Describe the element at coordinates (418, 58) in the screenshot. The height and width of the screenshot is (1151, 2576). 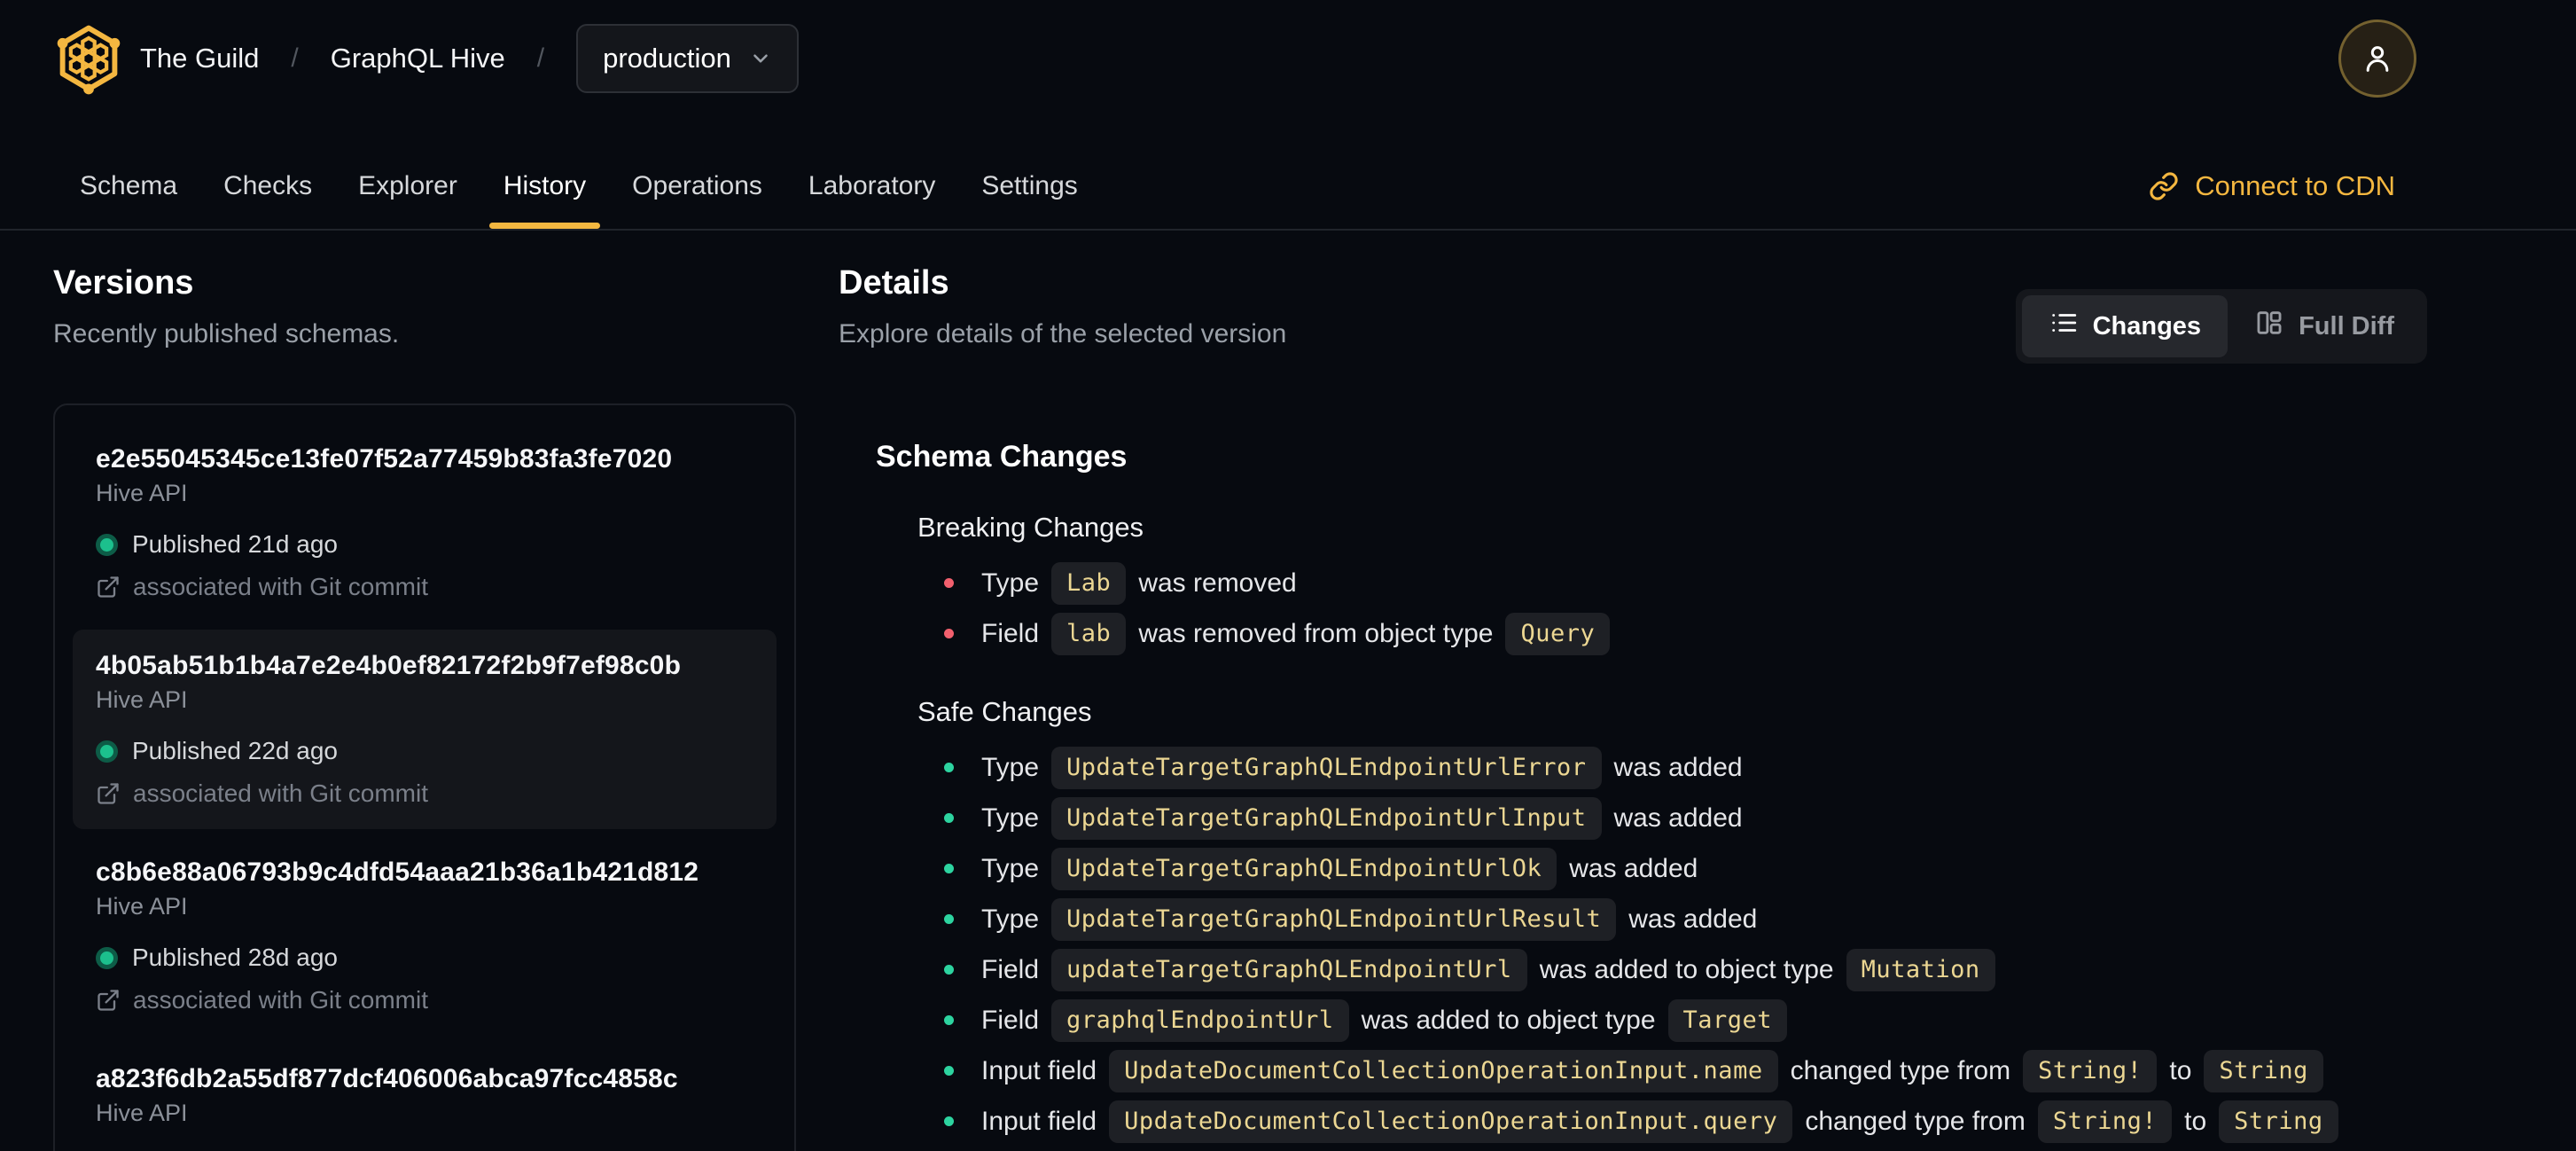
I see `breadcrumb-project: GraphQL Hive` at that location.